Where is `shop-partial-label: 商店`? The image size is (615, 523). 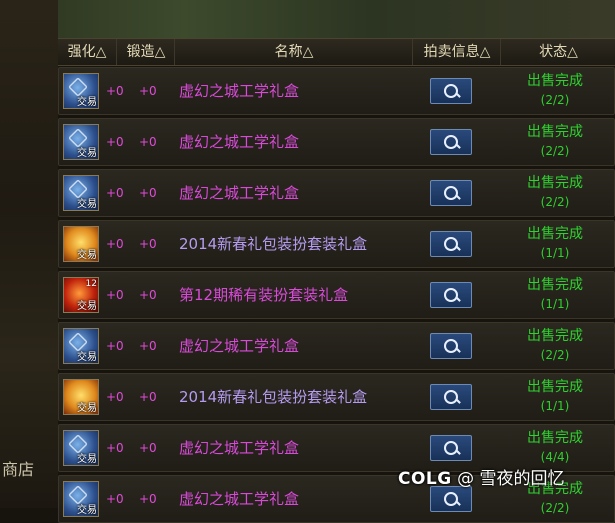 shop-partial-label: 商店 is located at coordinates (18, 469).